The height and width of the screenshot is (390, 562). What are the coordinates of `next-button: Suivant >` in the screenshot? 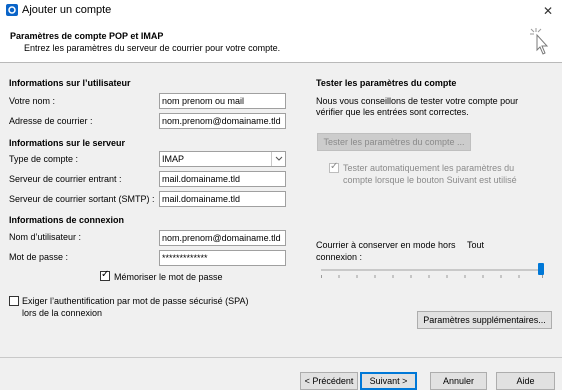 It's located at (388, 381).